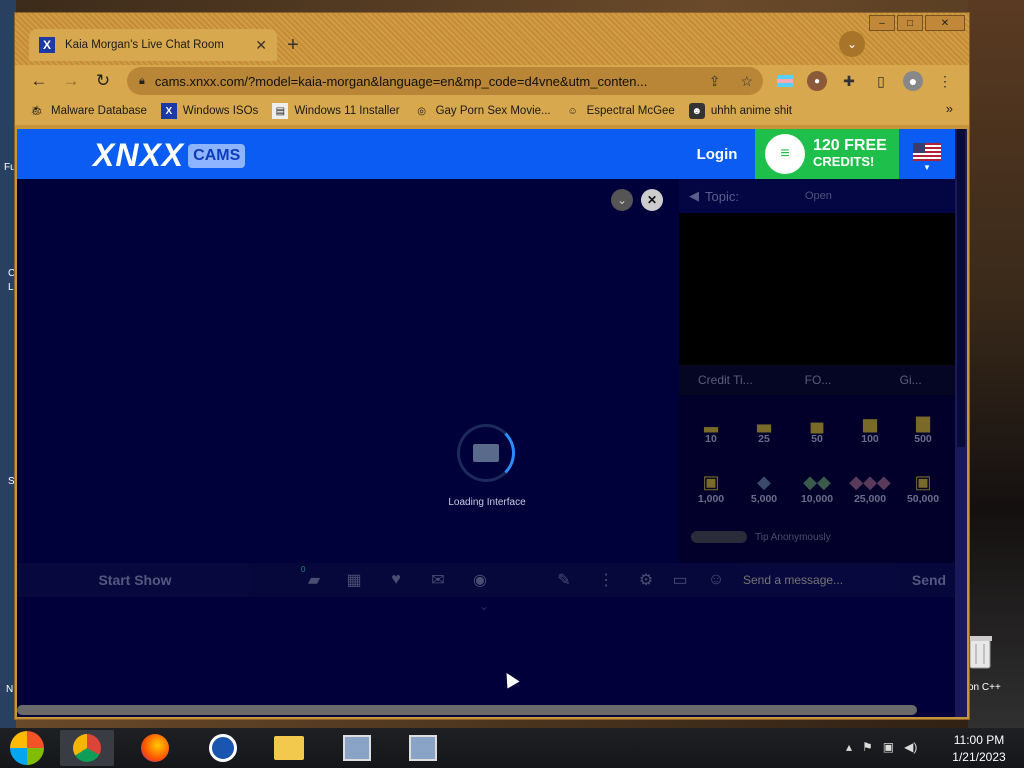 This screenshot has height=768, width=1024. Describe the element at coordinates (438, 580) in the screenshot. I see `mail-icon: ✉` at that location.